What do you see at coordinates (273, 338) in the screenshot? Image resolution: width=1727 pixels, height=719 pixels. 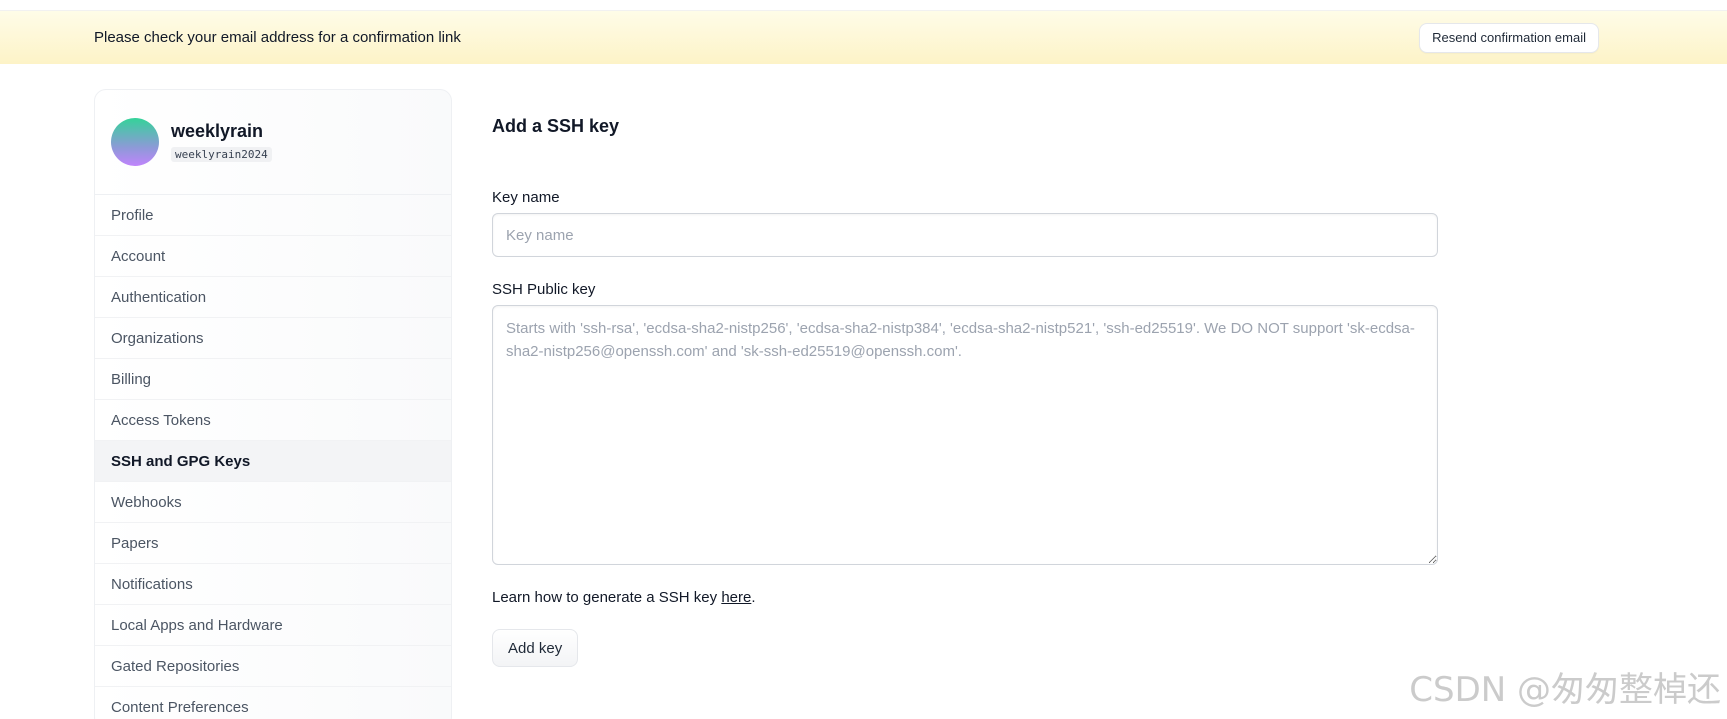 I see `sidebar-item-organizations: Organizations` at bounding box center [273, 338].